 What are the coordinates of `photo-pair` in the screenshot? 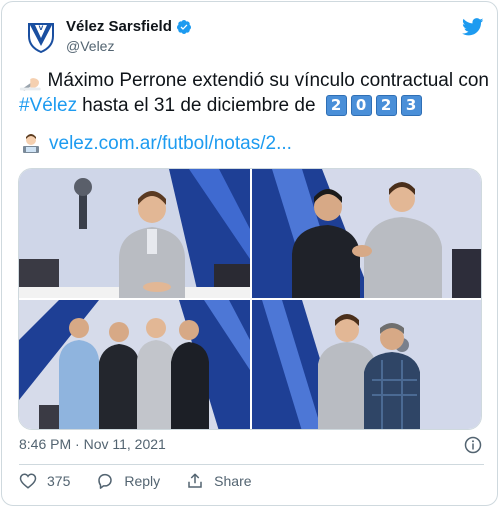 It's located at (366, 364).